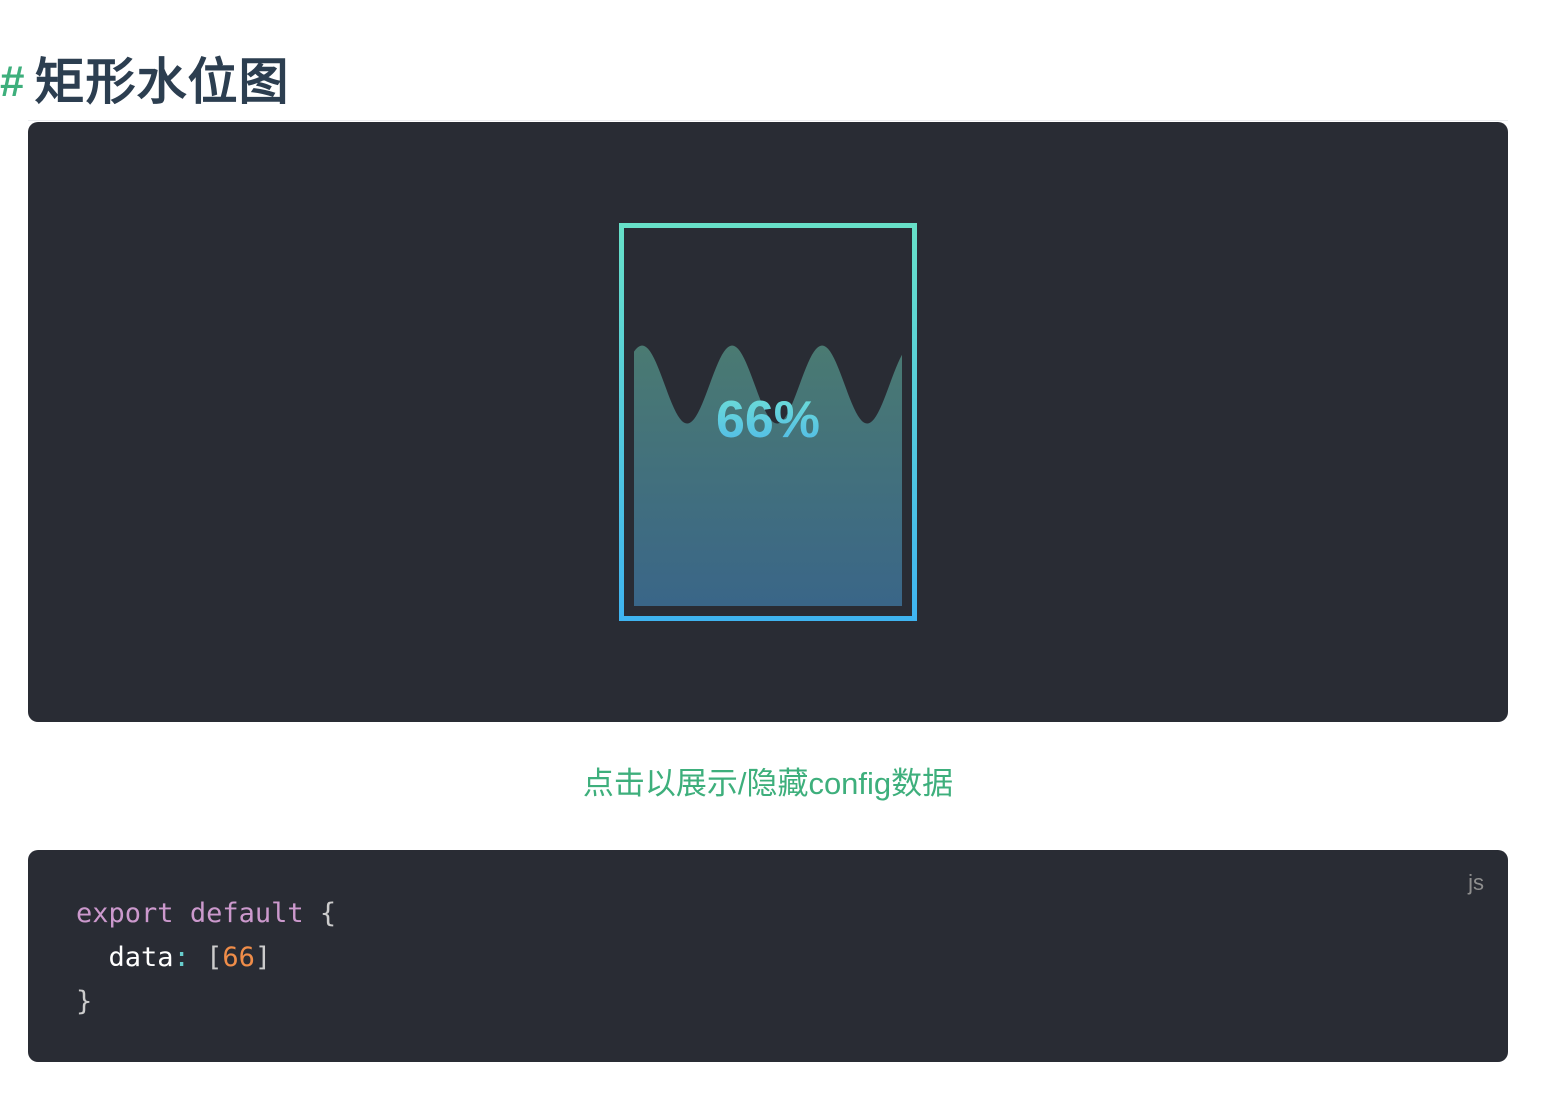 The height and width of the screenshot is (1110, 1558). Describe the element at coordinates (181, 957) in the screenshot. I see `code-colon: :` at that location.